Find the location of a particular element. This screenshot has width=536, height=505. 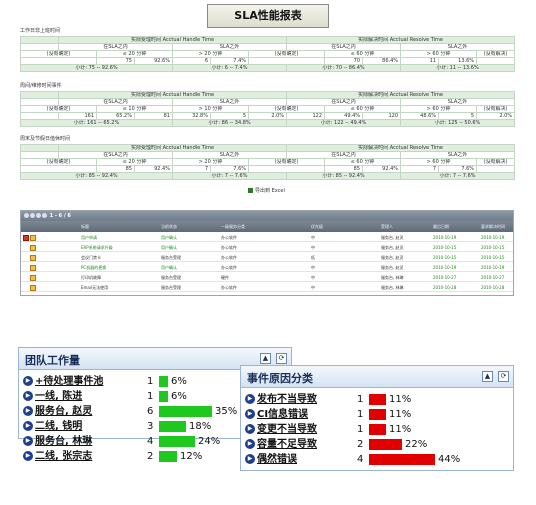

item-label: 服务台, 林琳 is located at coordinates (63, 441).